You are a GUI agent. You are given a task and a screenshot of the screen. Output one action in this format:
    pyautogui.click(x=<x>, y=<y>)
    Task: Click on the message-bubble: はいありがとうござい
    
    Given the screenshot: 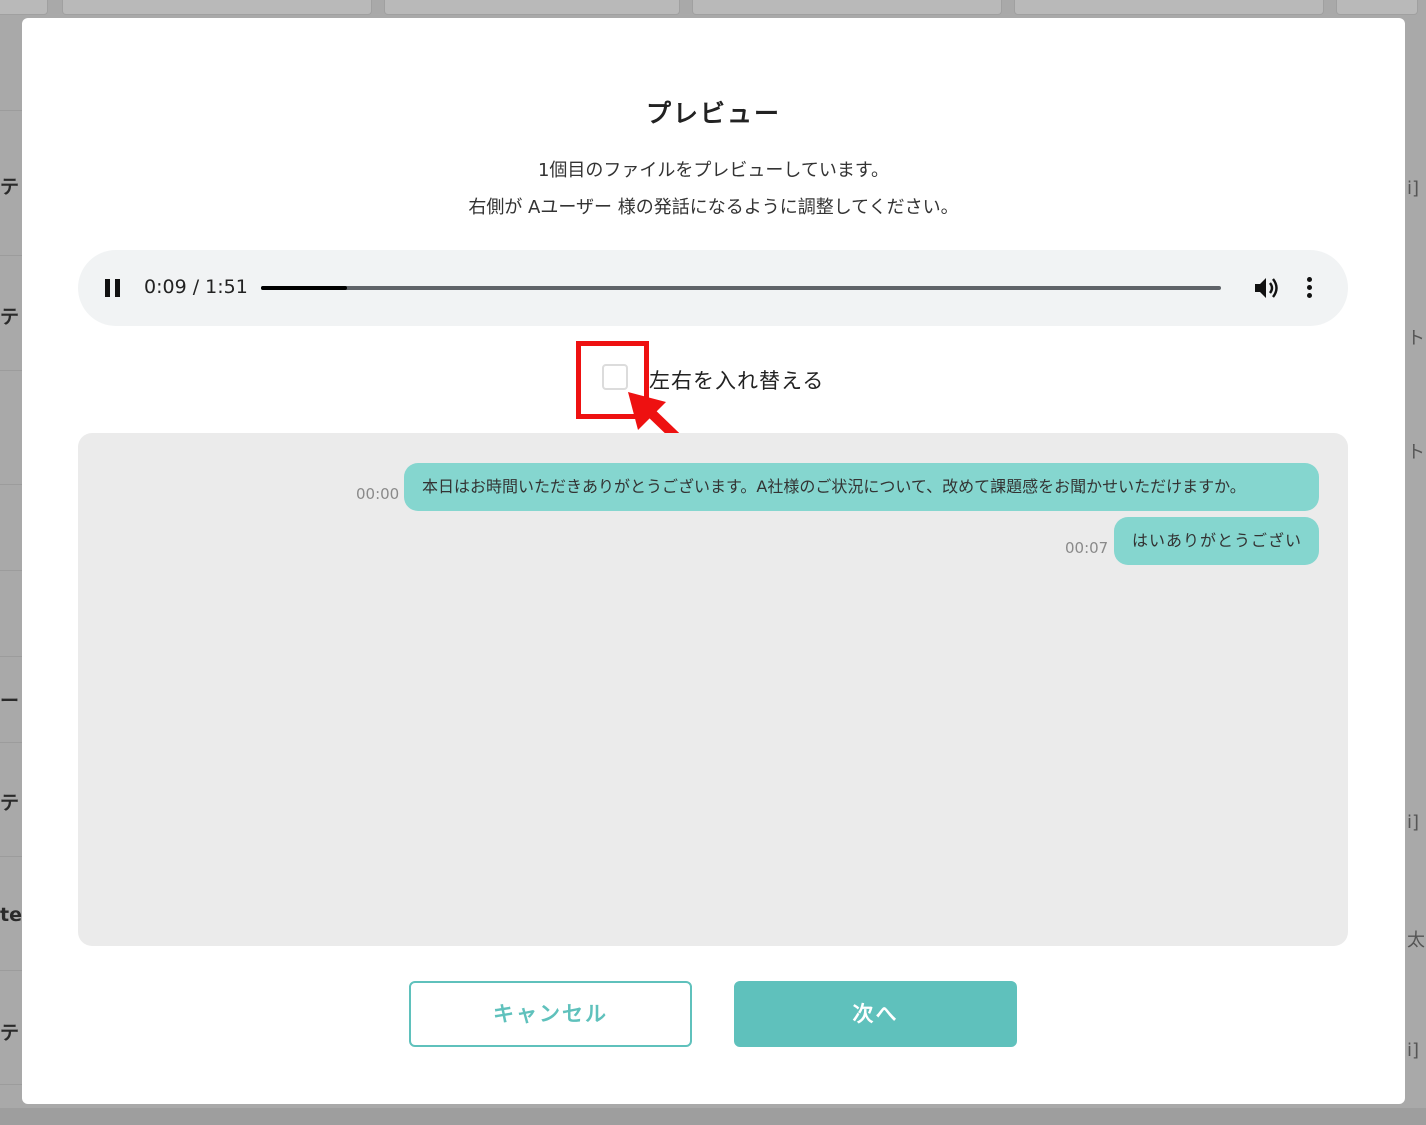 What is the action you would take?
    pyautogui.click(x=1216, y=541)
    